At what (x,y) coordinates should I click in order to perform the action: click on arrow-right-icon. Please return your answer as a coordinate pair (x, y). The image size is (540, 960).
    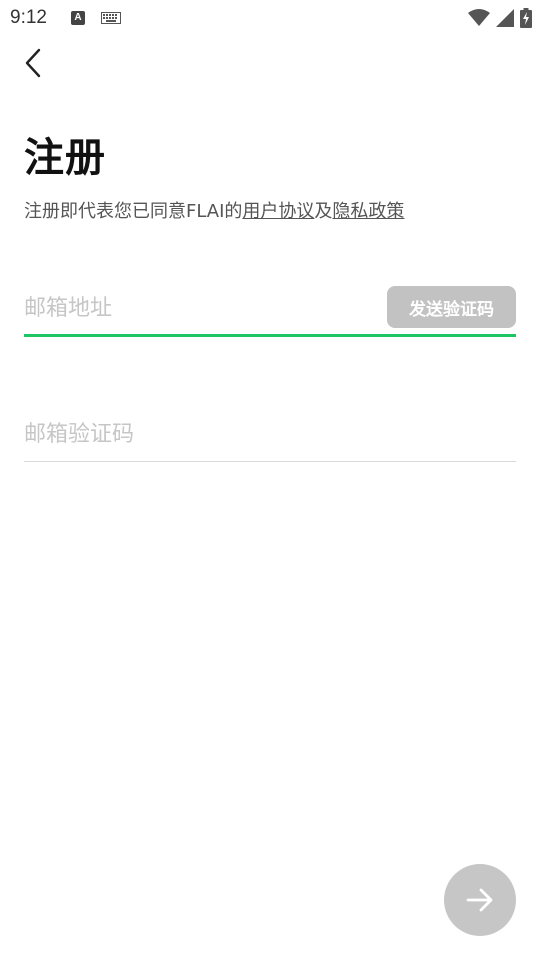
    Looking at the image, I should click on (479, 900).